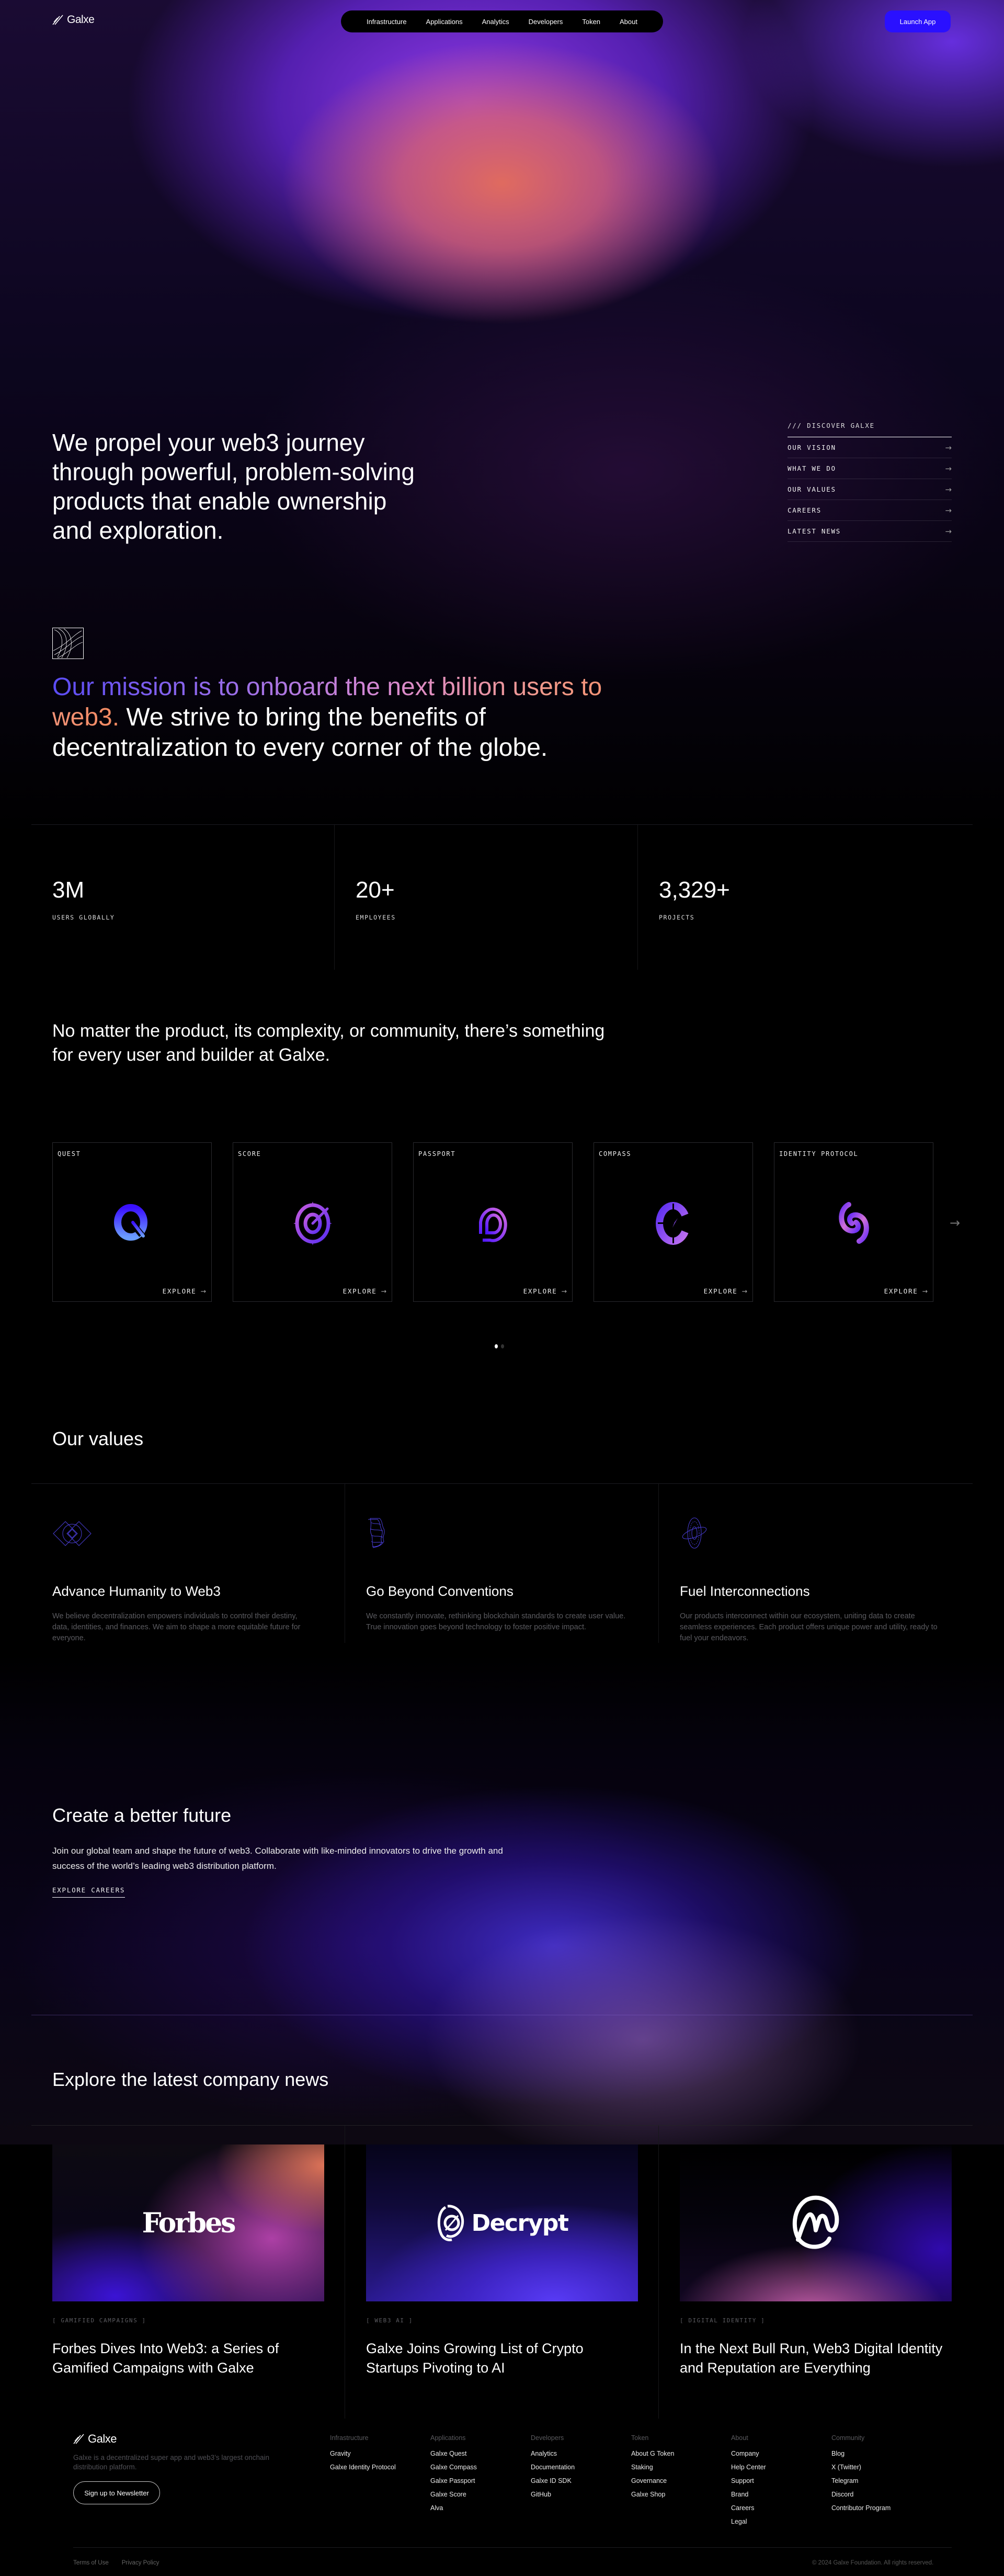  What do you see at coordinates (678, 2494) in the screenshot?
I see `footer-link: Galxe Shop` at bounding box center [678, 2494].